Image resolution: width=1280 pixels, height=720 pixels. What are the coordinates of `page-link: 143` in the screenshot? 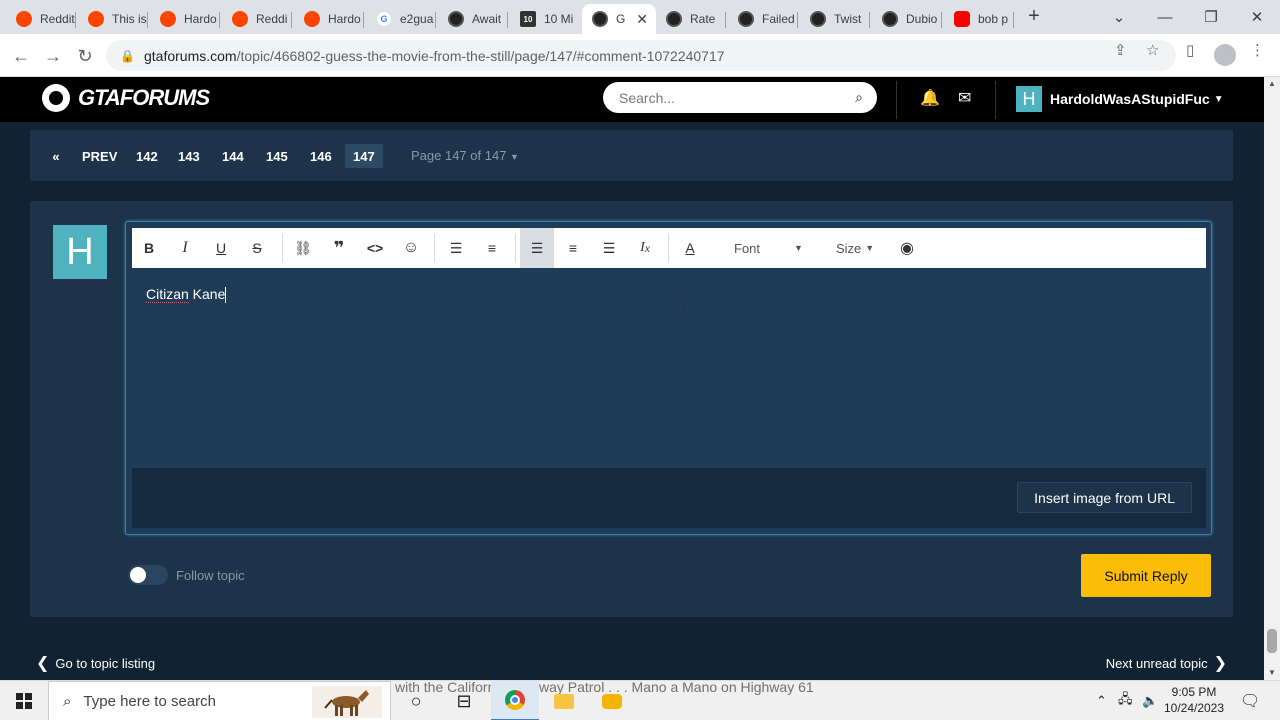 It's located at (189, 156).